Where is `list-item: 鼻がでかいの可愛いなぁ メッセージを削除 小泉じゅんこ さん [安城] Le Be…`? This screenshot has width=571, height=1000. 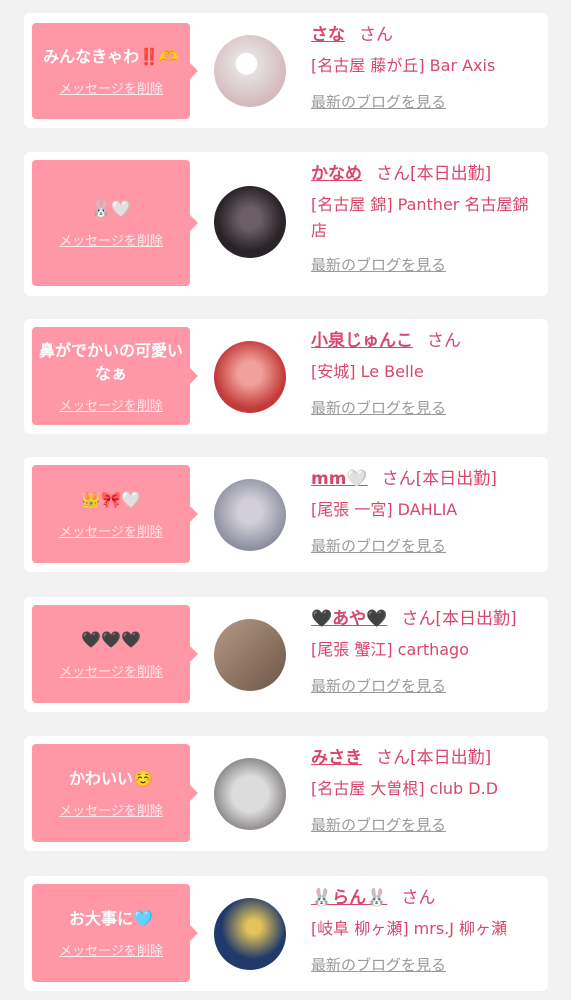
list-item: 鼻がでかいの可愛いなぁ メッセージを削除 小泉じゅんこ さん [安城] Le Be… is located at coordinates (286, 376).